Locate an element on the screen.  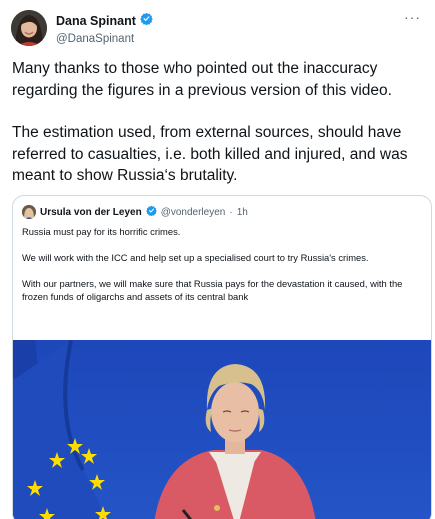
avatar-photo is located at coordinates (29, 28).